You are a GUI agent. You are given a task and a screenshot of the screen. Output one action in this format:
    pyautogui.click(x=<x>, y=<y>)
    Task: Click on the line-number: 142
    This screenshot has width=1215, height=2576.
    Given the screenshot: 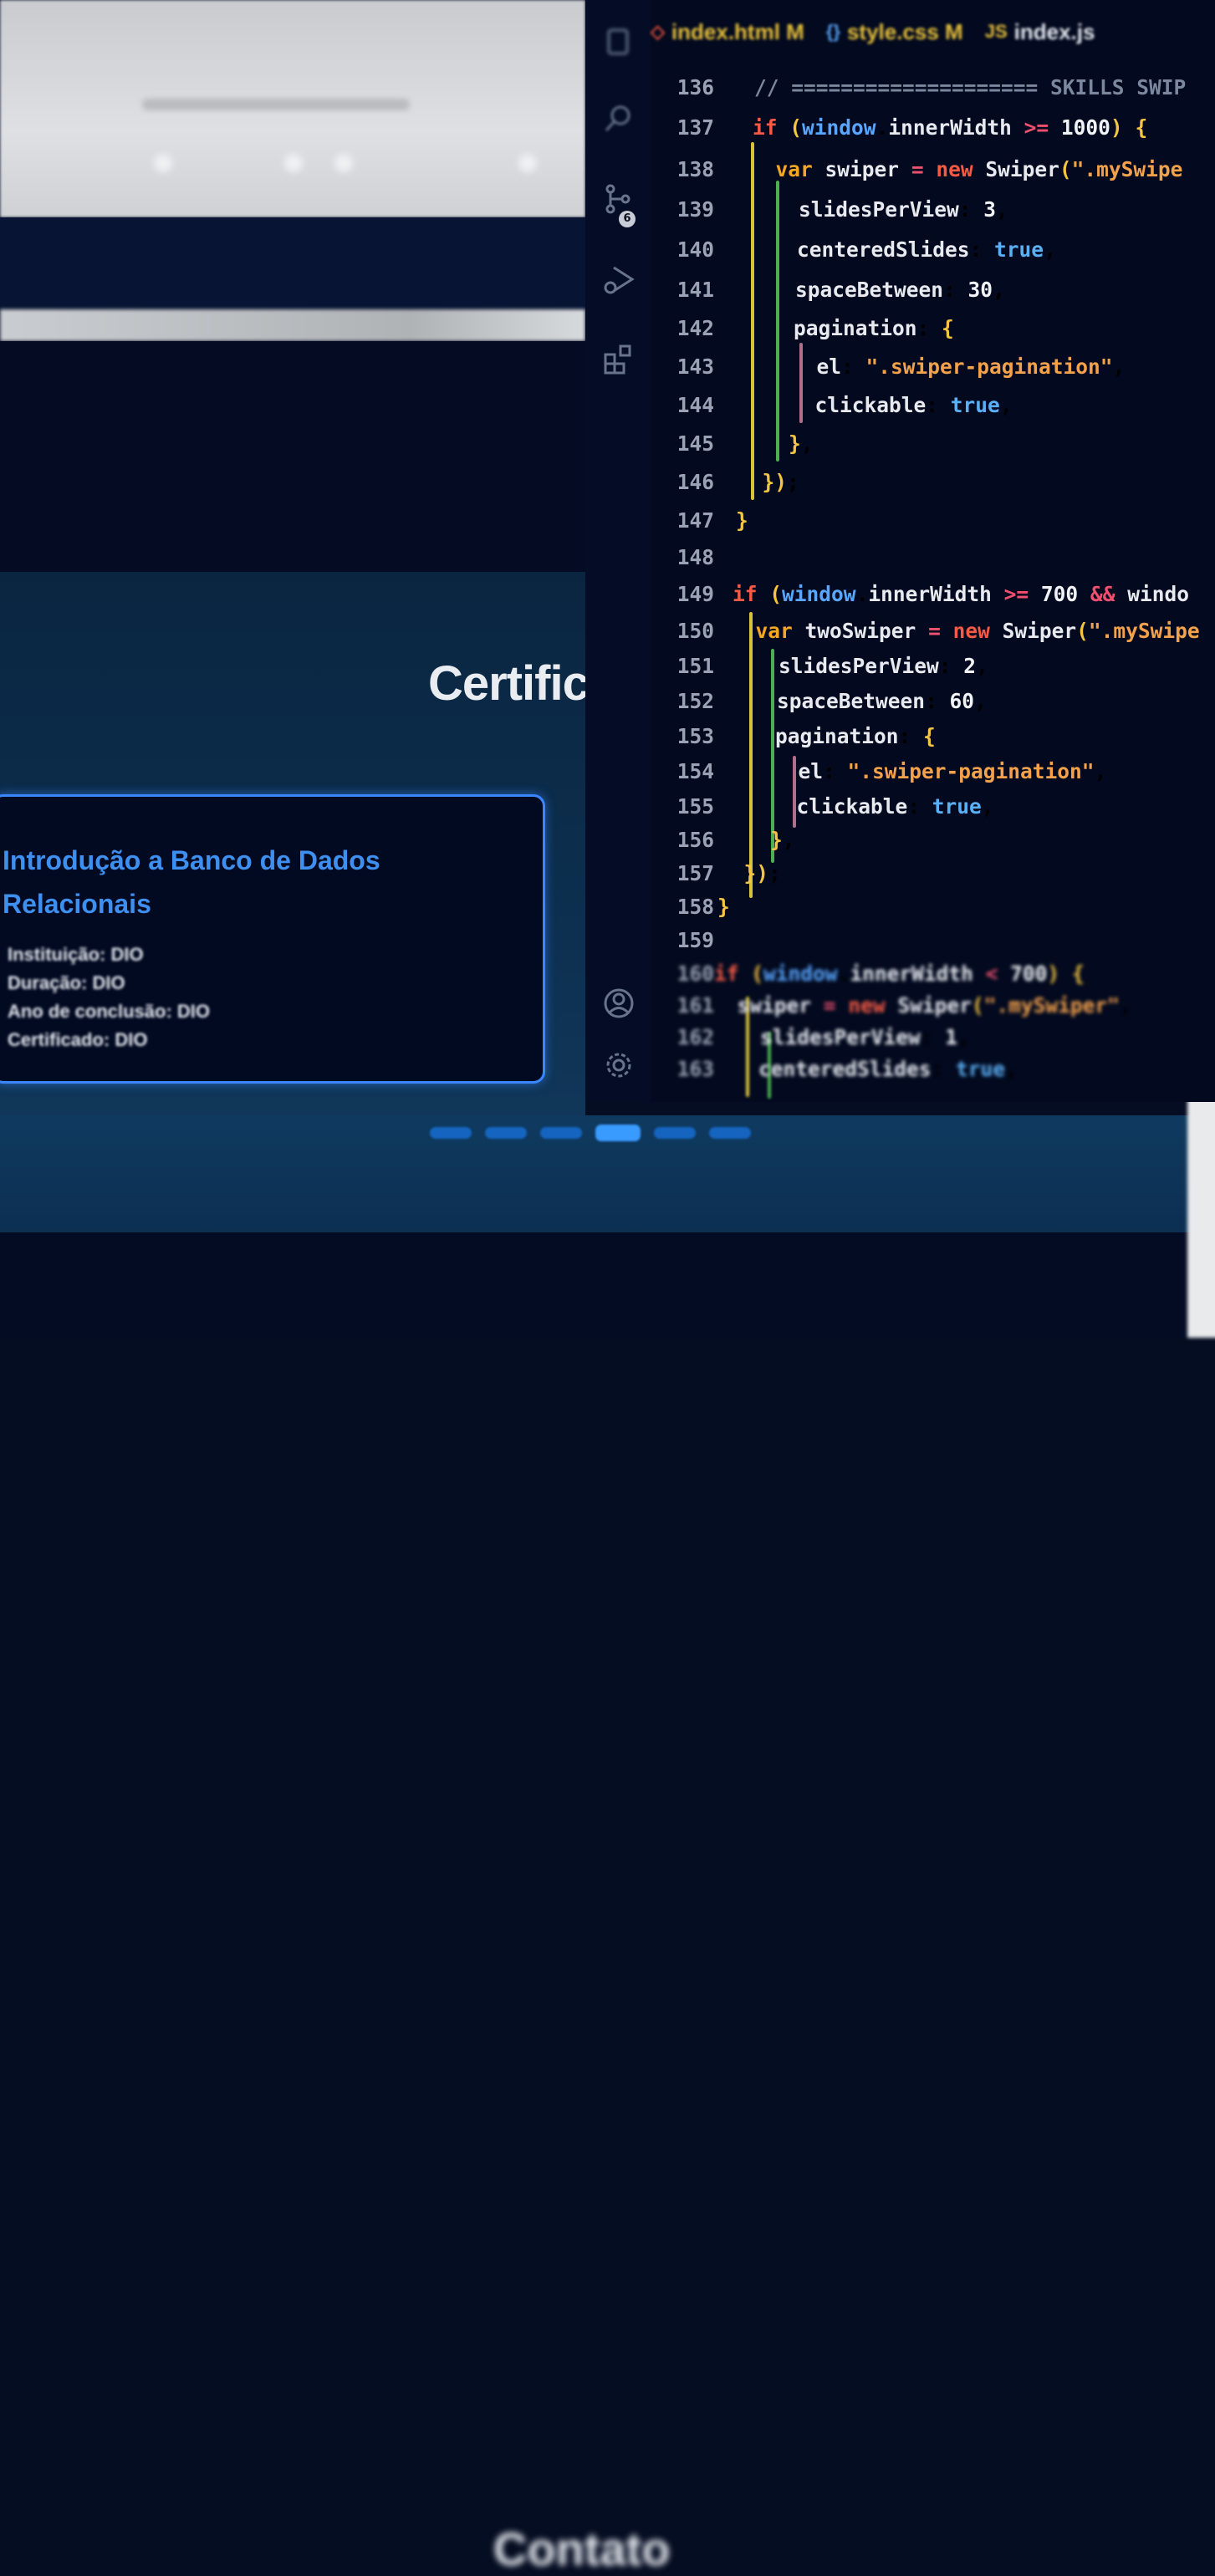 What is the action you would take?
    pyautogui.click(x=695, y=328)
    